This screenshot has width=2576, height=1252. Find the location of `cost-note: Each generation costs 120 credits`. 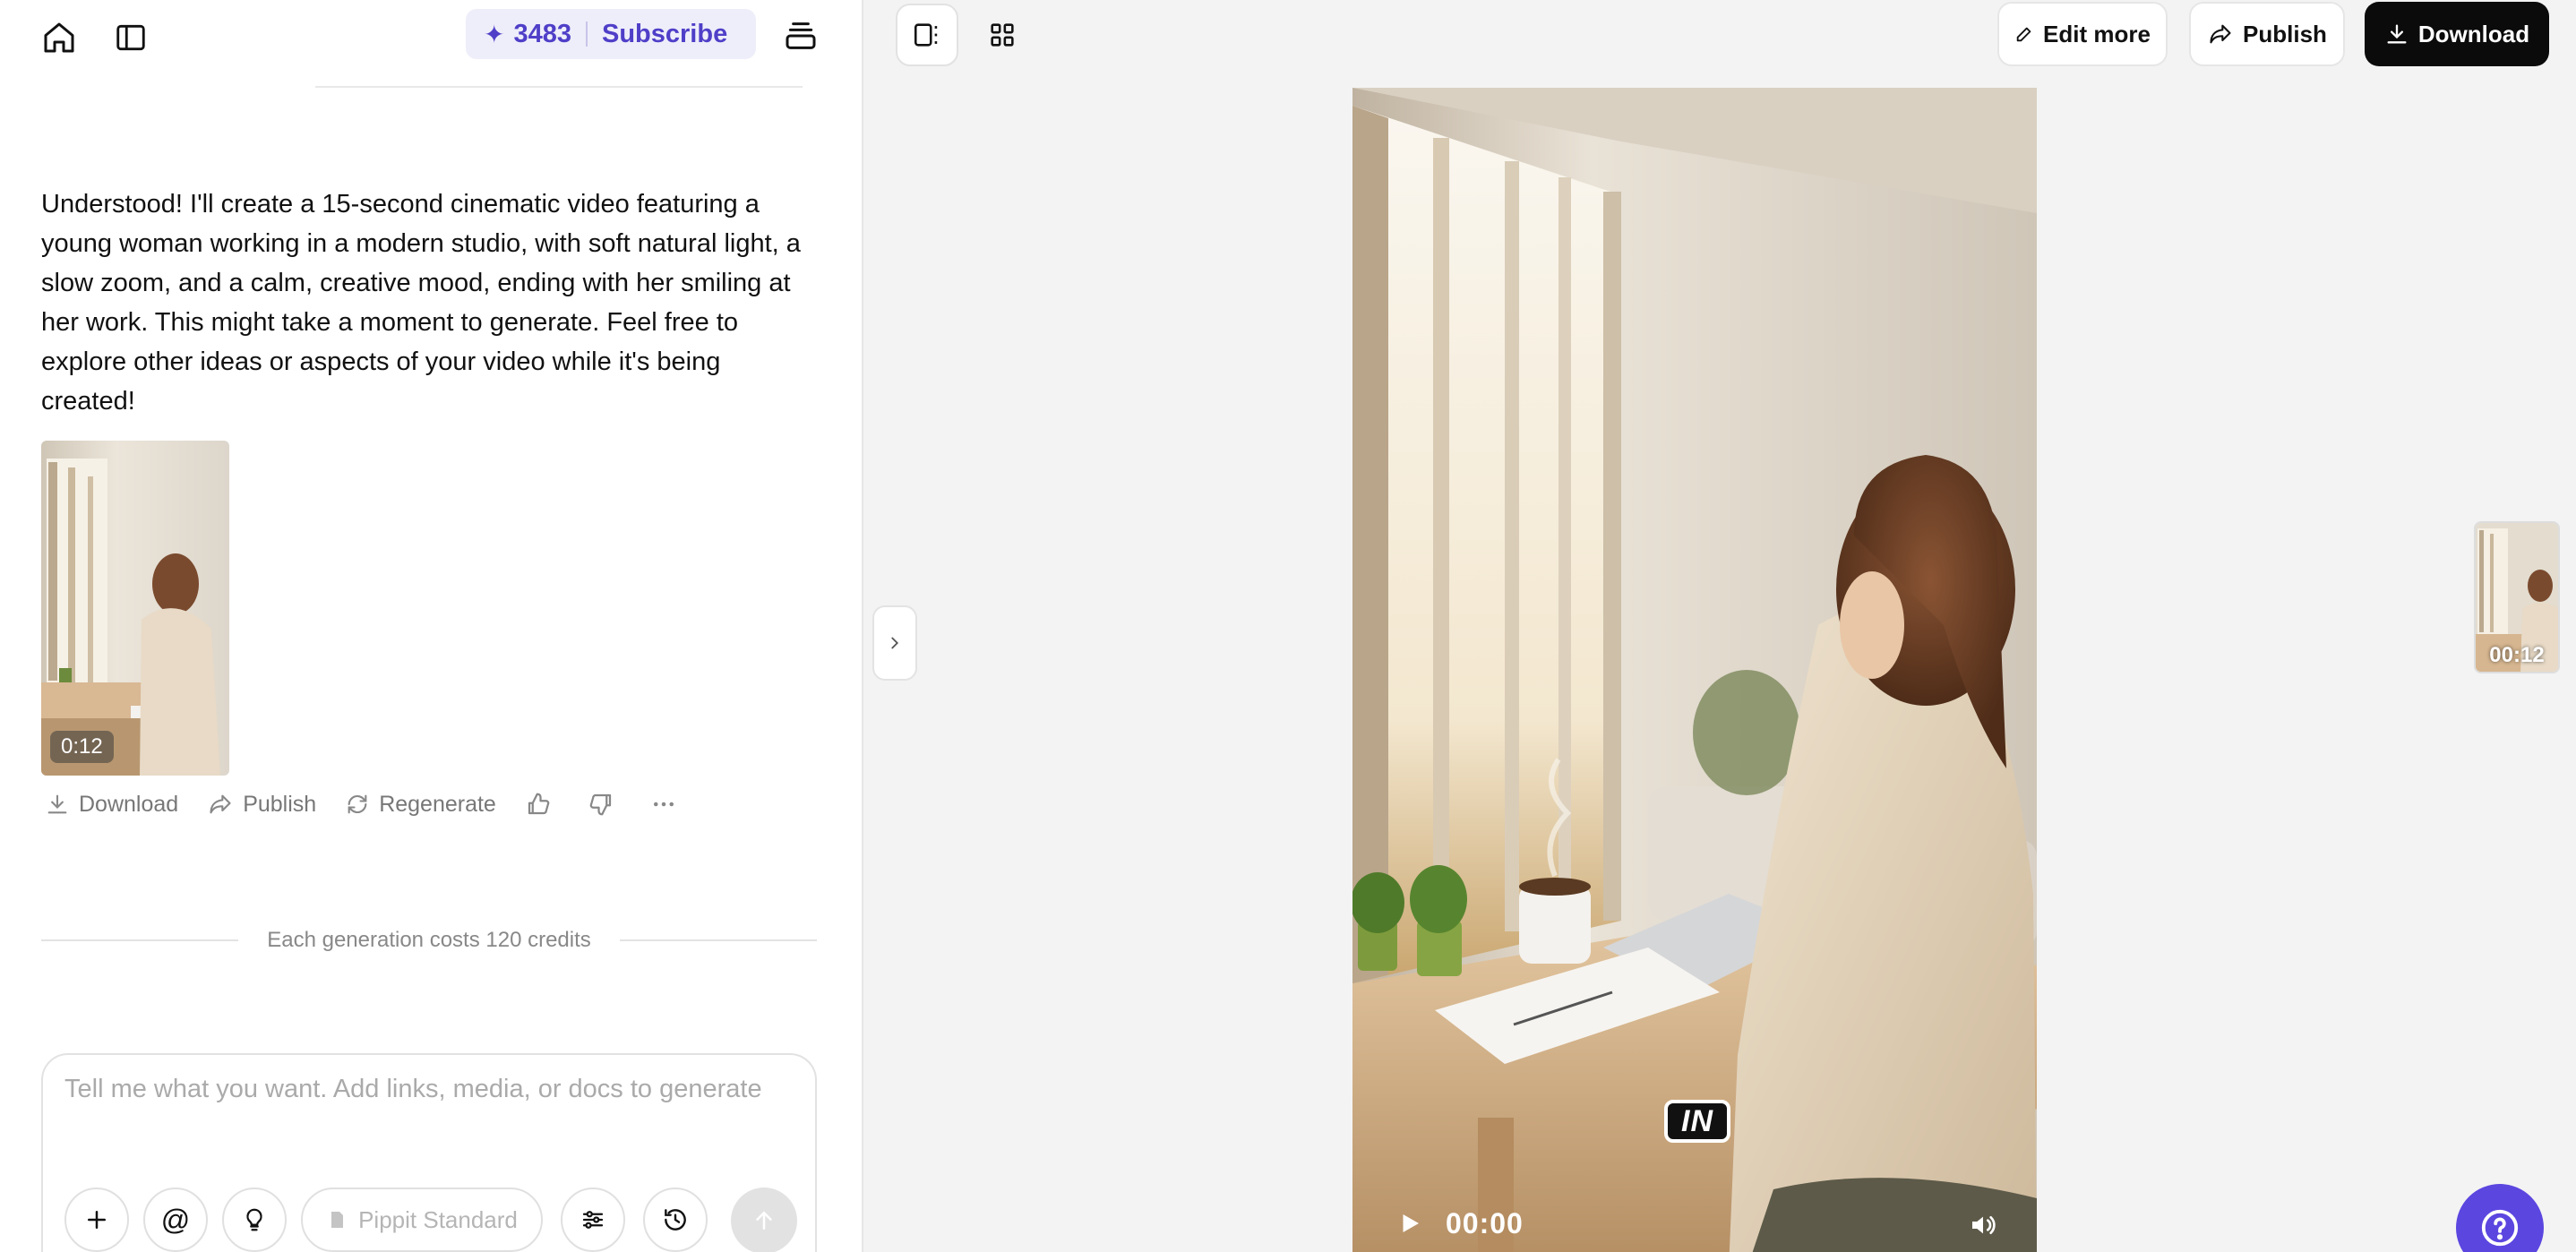

cost-note: Each generation costs 120 credits is located at coordinates (429, 940).